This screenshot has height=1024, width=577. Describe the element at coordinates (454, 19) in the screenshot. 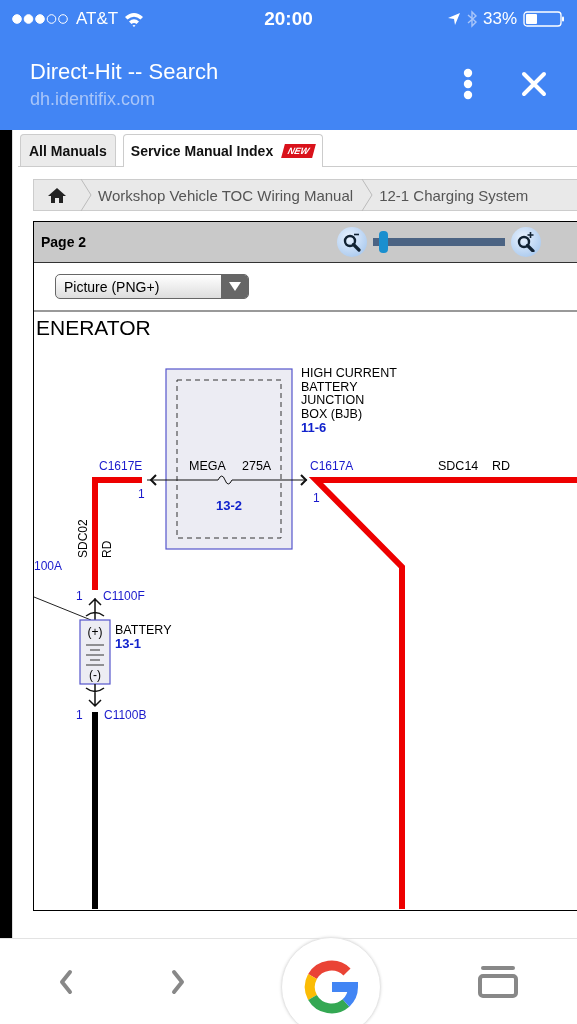

I see `location-arrow-icon` at that location.